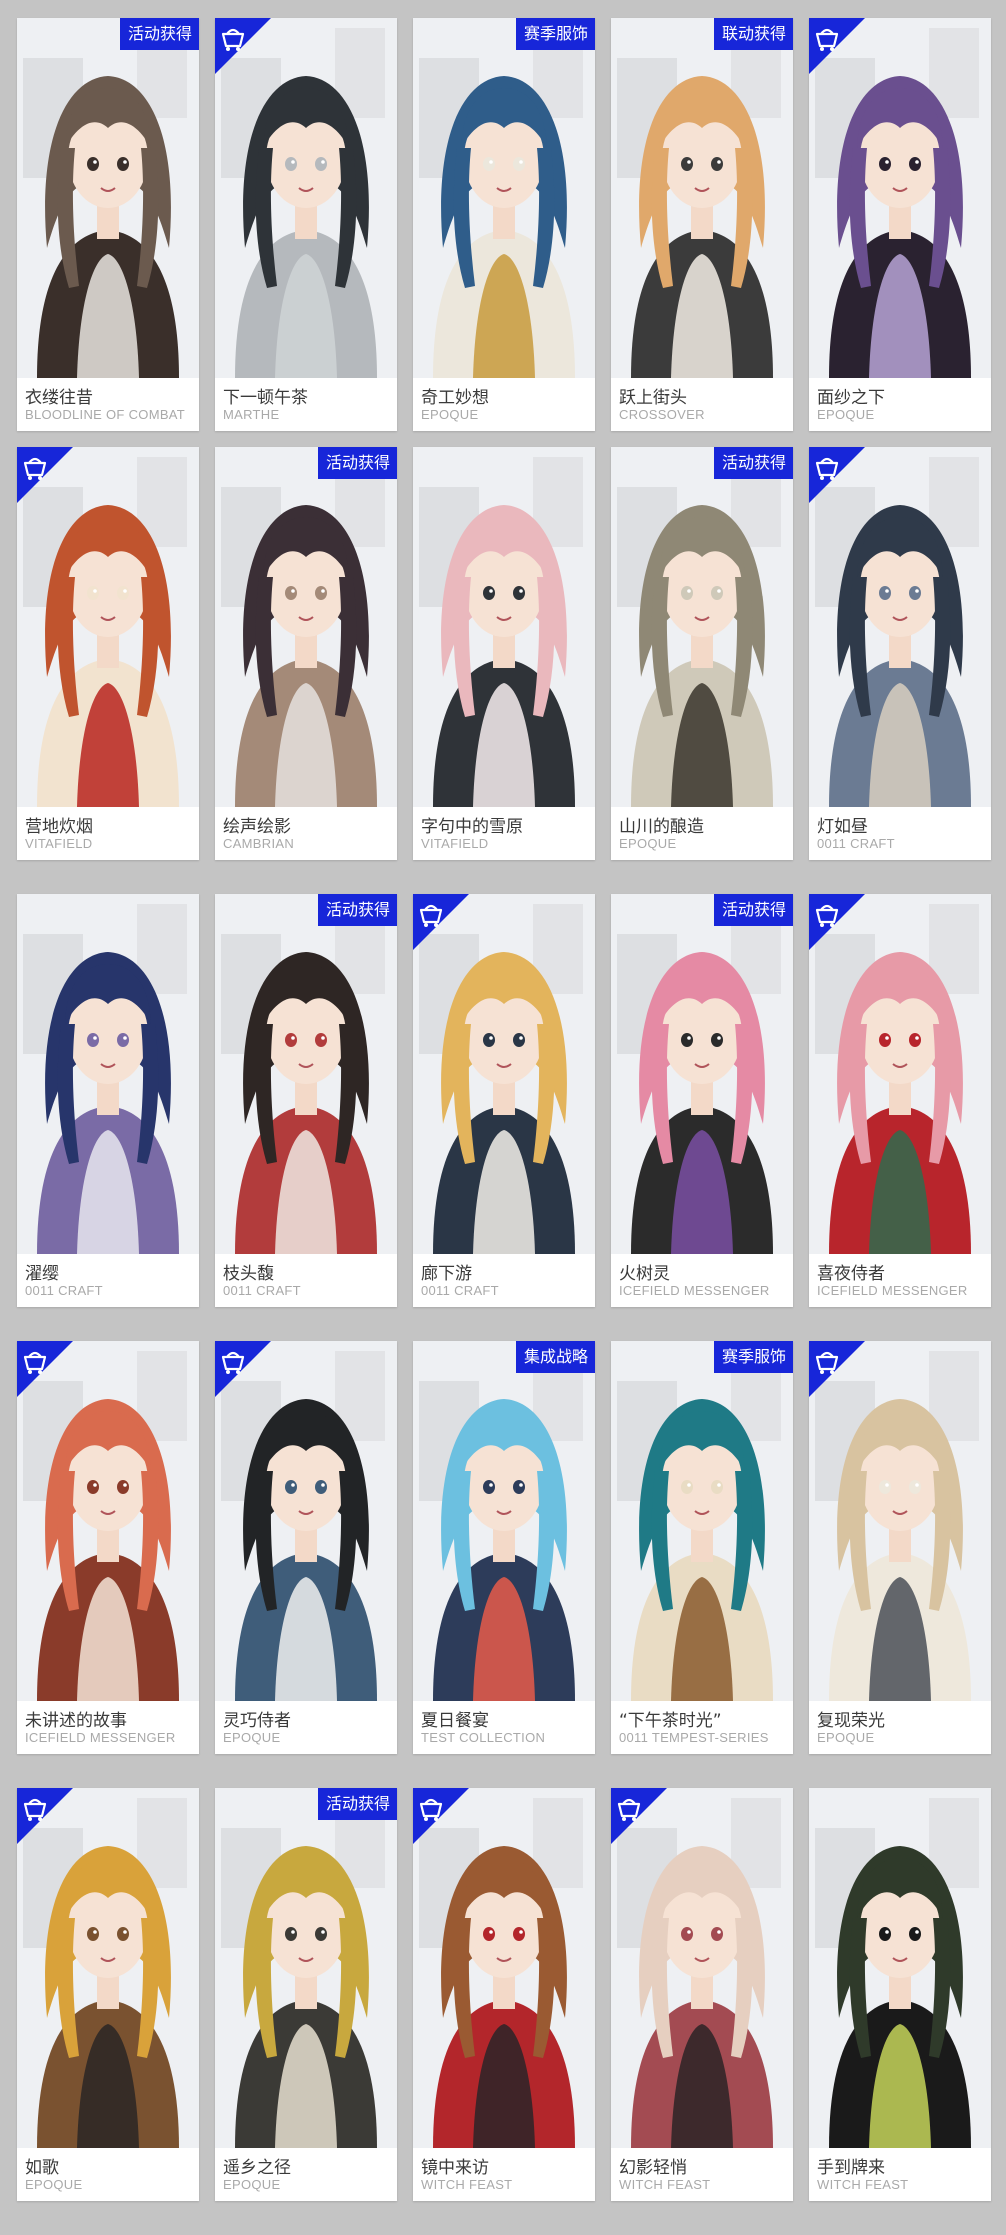 Image resolution: width=1006 pixels, height=2235 pixels. What do you see at coordinates (753, 1357) in the screenshot?
I see `source-tag: 赛季服饰` at bounding box center [753, 1357].